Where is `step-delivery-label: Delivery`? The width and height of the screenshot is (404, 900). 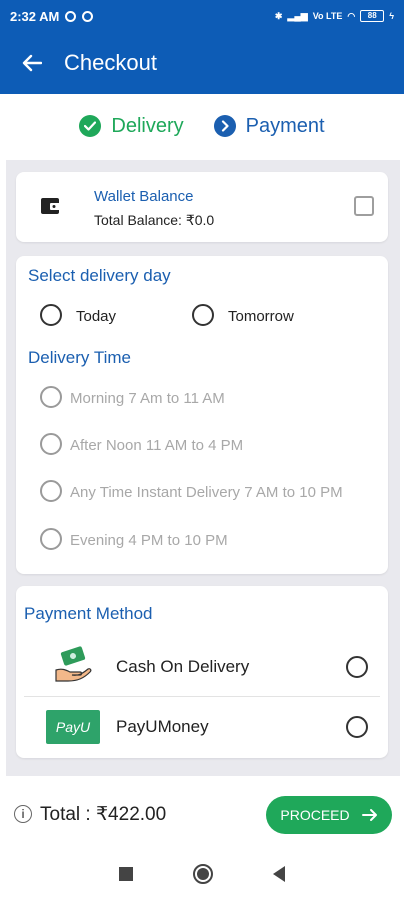 step-delivery-label: Delivery is located at coordinates (147, 125).